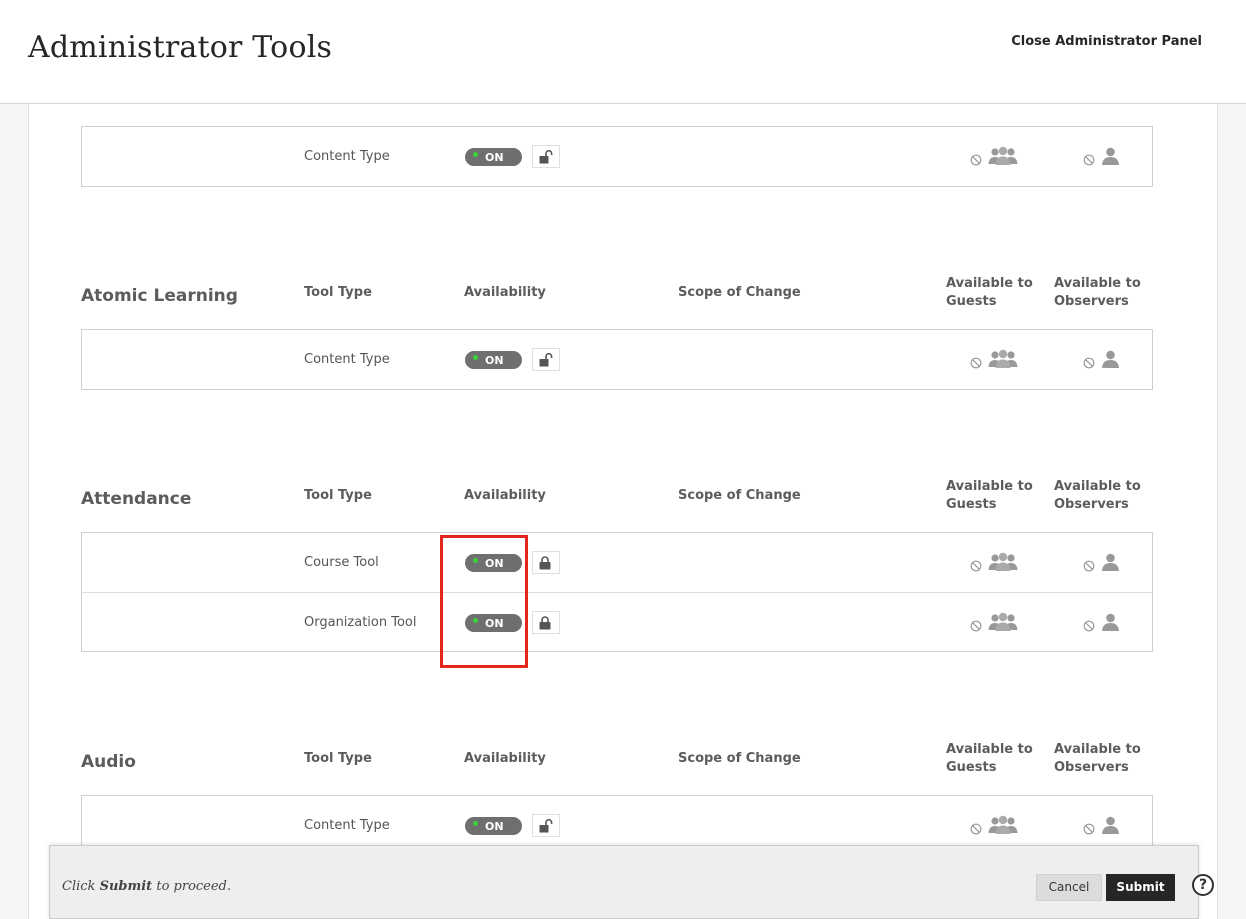 The height and width of the screenshot is (919, 1246). Describe the element at coordinates (1069, 887) in the screenshot. I see `cancel-button: Cancel` at that location.